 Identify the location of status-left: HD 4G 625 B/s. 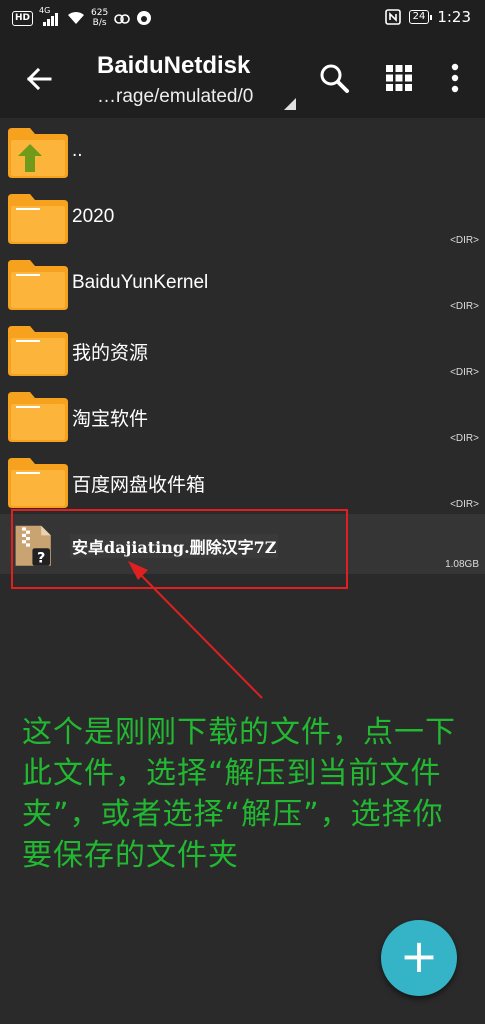
(82, 17).